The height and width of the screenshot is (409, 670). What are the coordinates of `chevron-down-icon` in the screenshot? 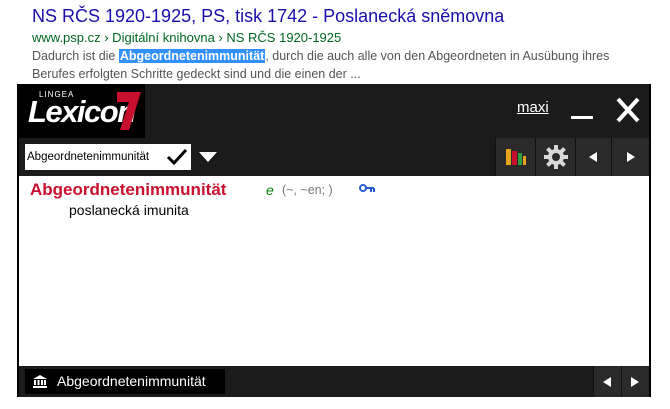 It's located at (208, 157).